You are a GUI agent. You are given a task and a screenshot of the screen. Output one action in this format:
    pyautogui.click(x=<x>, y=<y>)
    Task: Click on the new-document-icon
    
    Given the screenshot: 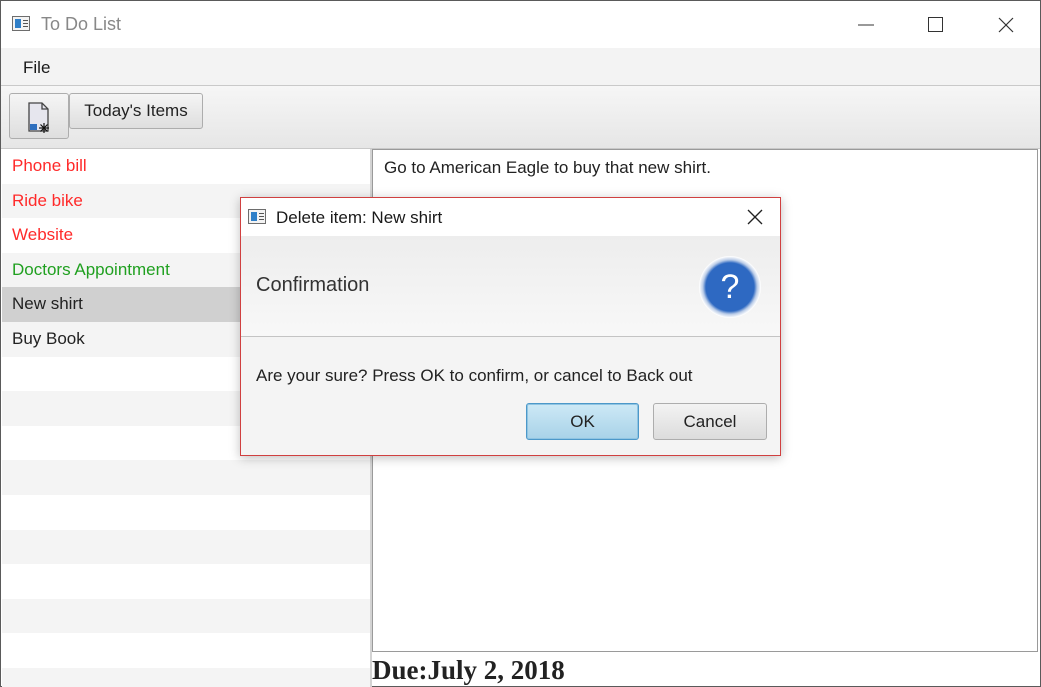 What is the action you would take?
    pyautogui.click(x=38, y=117)
    